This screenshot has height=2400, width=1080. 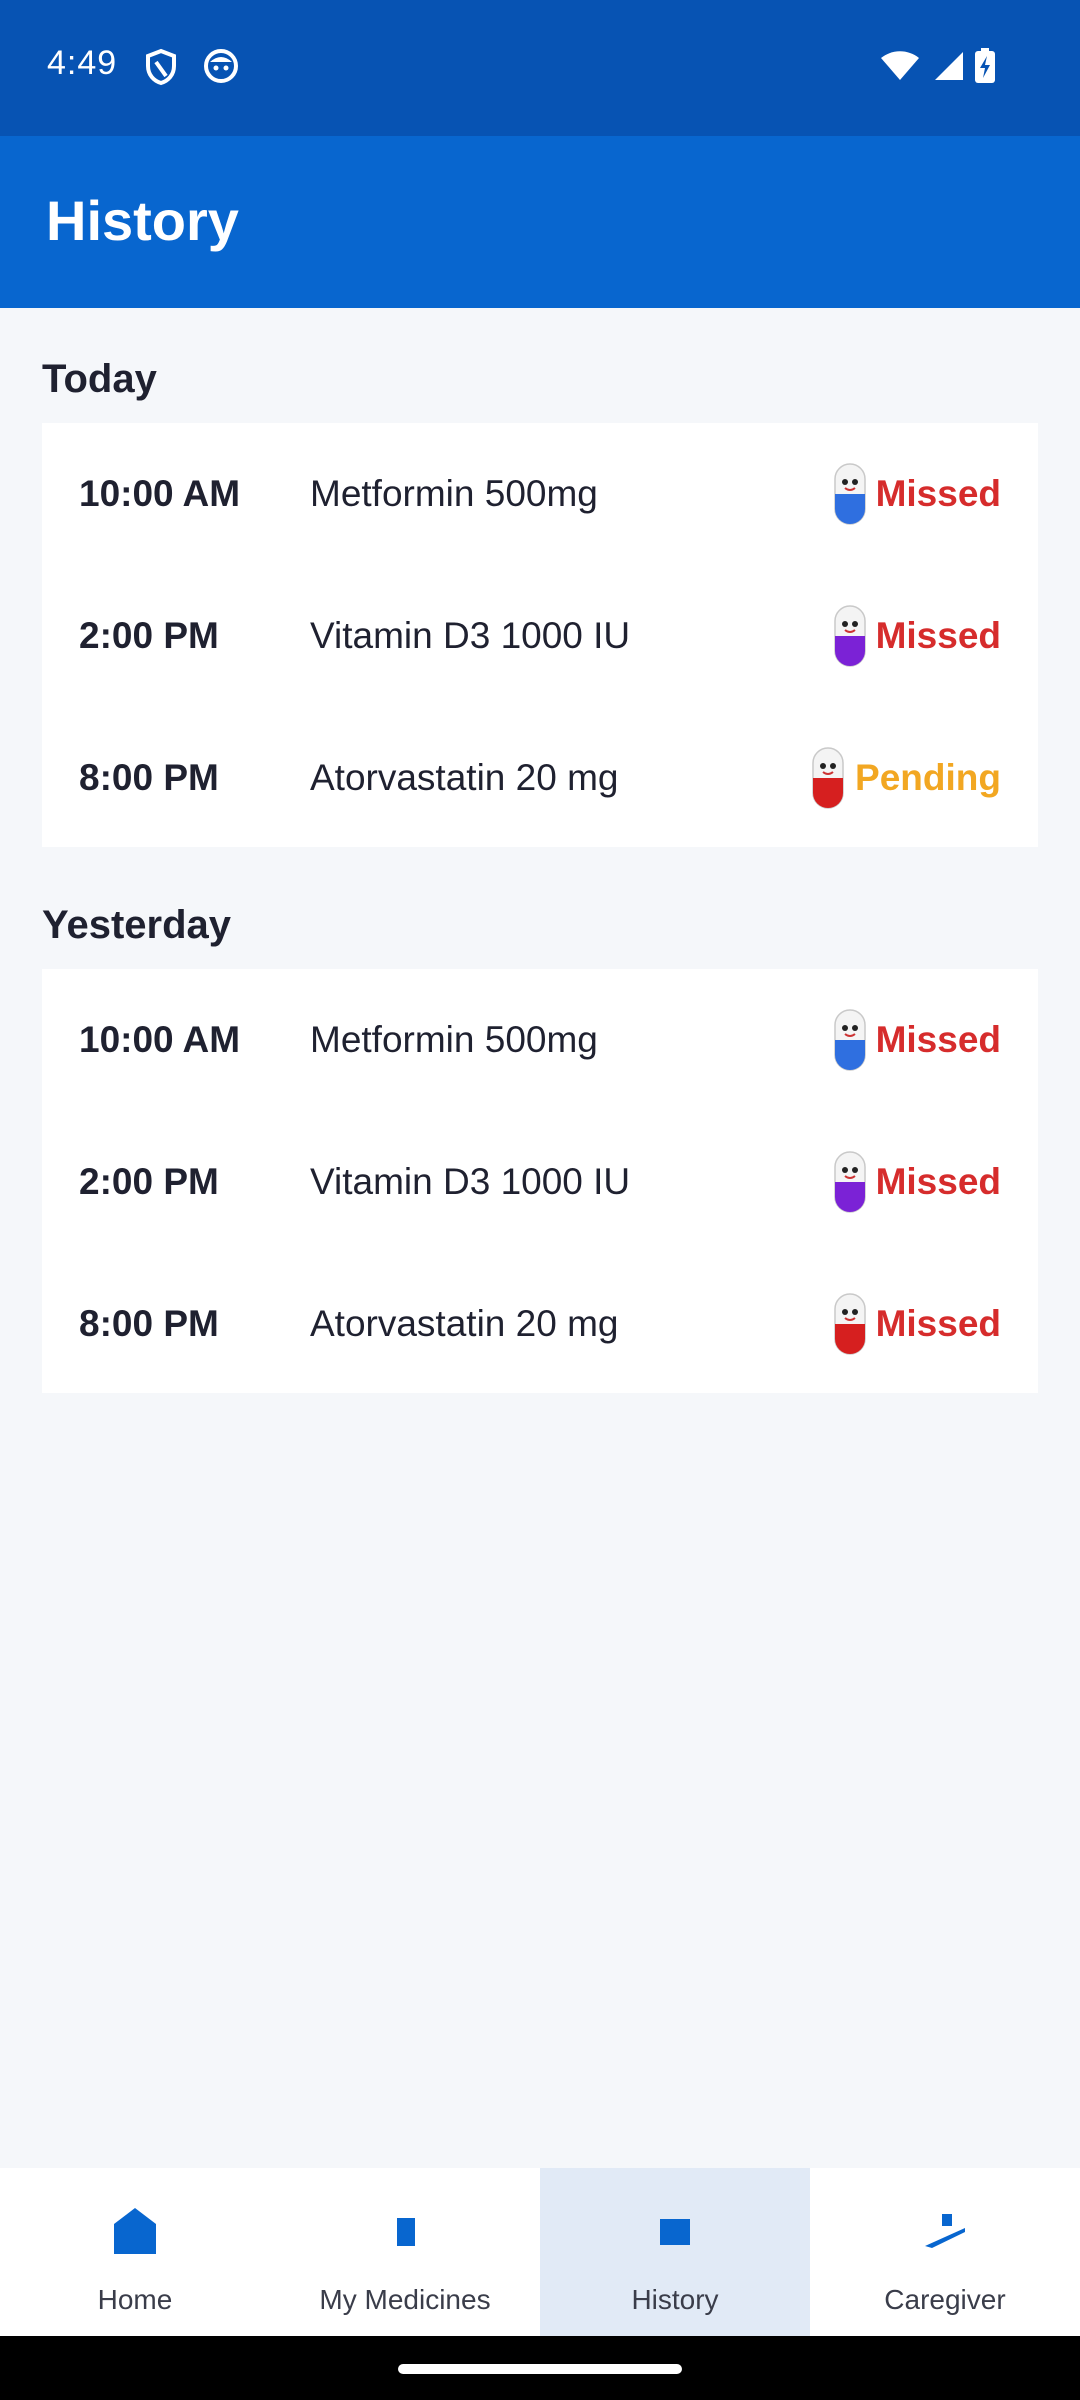 I want to click on section-title-yesterday: Yesterday, so click(x=137, y=925).